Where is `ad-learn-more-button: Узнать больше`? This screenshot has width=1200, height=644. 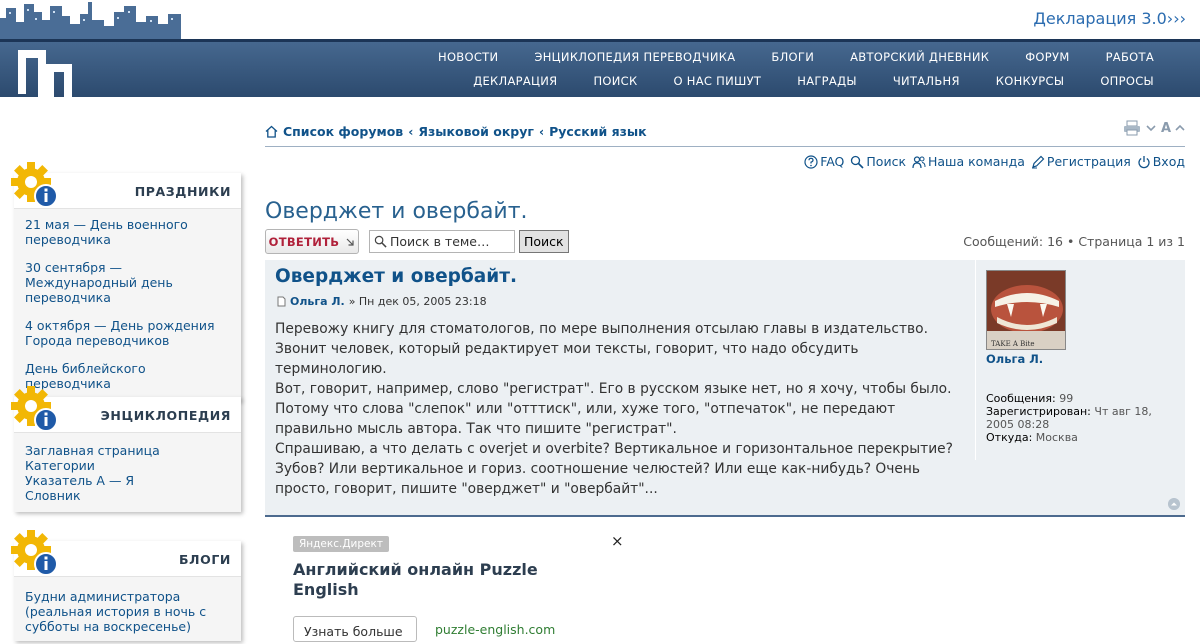 ad-learn-more-button: Узнать больше is located at coordinates (355, 629).